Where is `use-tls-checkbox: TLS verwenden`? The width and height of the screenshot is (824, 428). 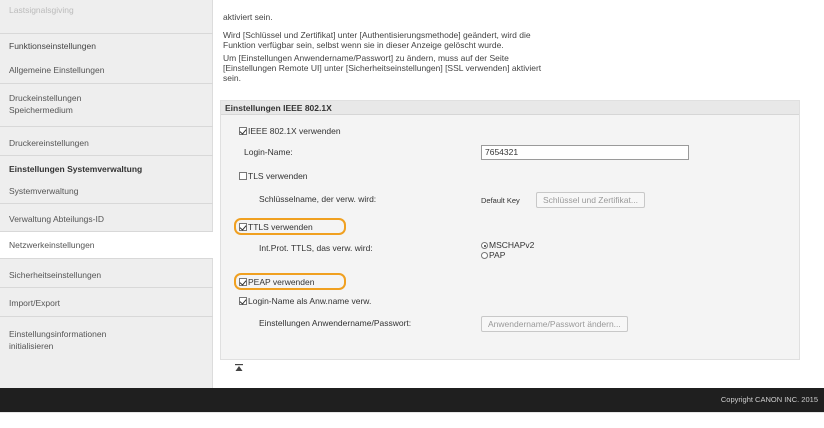
use-tls-checkbox: TLS verwenden is located at coordinates (273, 176).